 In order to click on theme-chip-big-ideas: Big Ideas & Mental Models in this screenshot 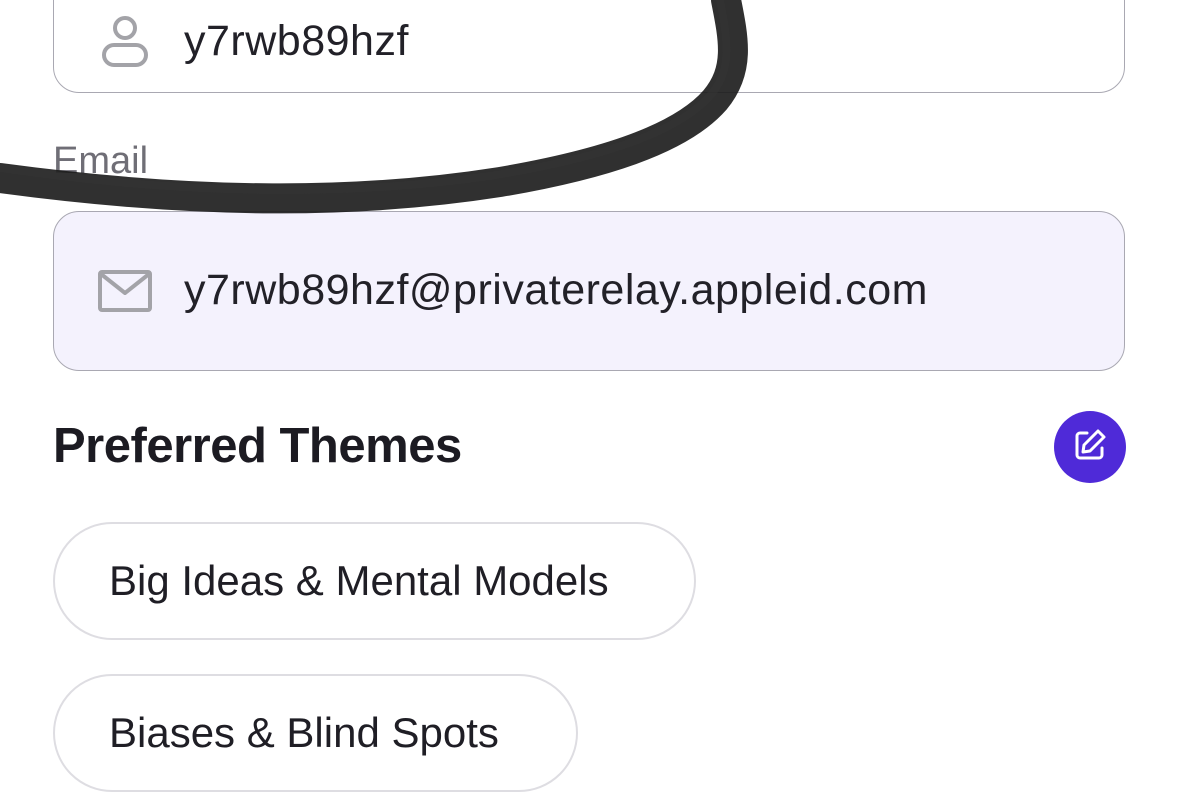, I will do `click(374, 581)`.